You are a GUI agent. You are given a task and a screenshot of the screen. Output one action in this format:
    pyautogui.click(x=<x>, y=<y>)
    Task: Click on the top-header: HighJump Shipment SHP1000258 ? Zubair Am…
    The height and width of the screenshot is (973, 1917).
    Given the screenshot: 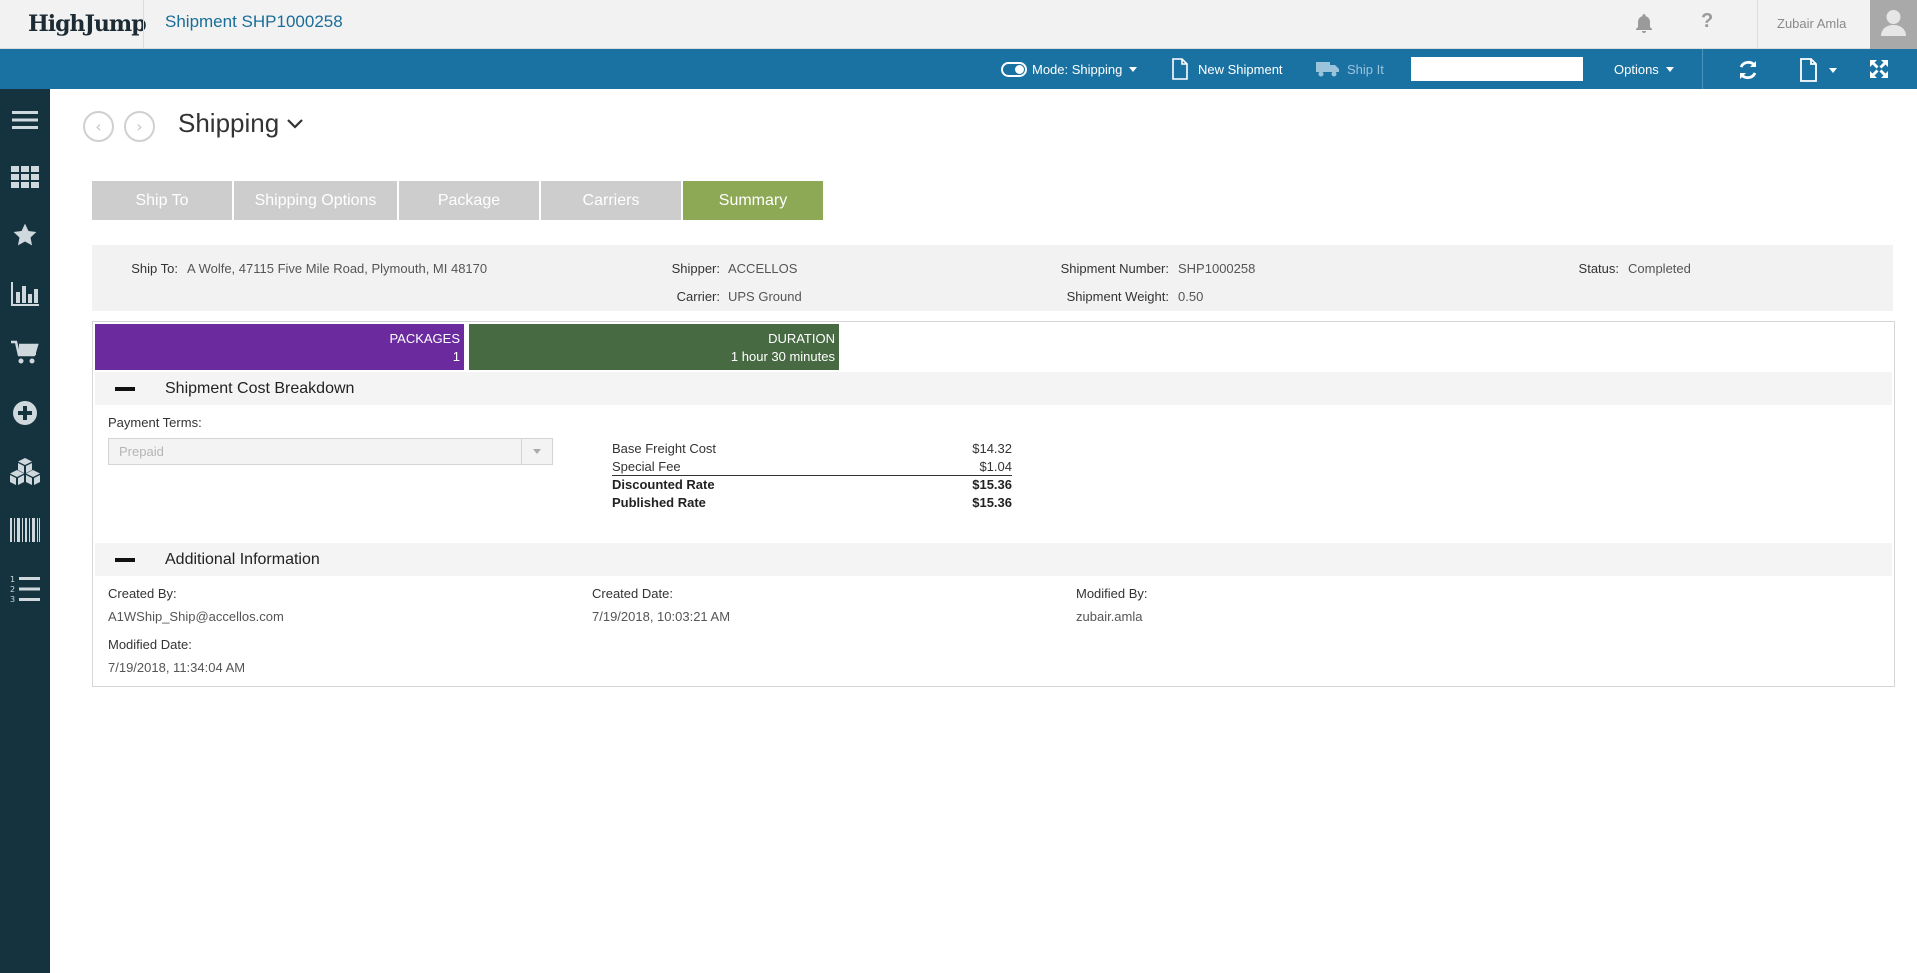 What is the action you would take?
    pyautogui.click(x=958, y=24)
    